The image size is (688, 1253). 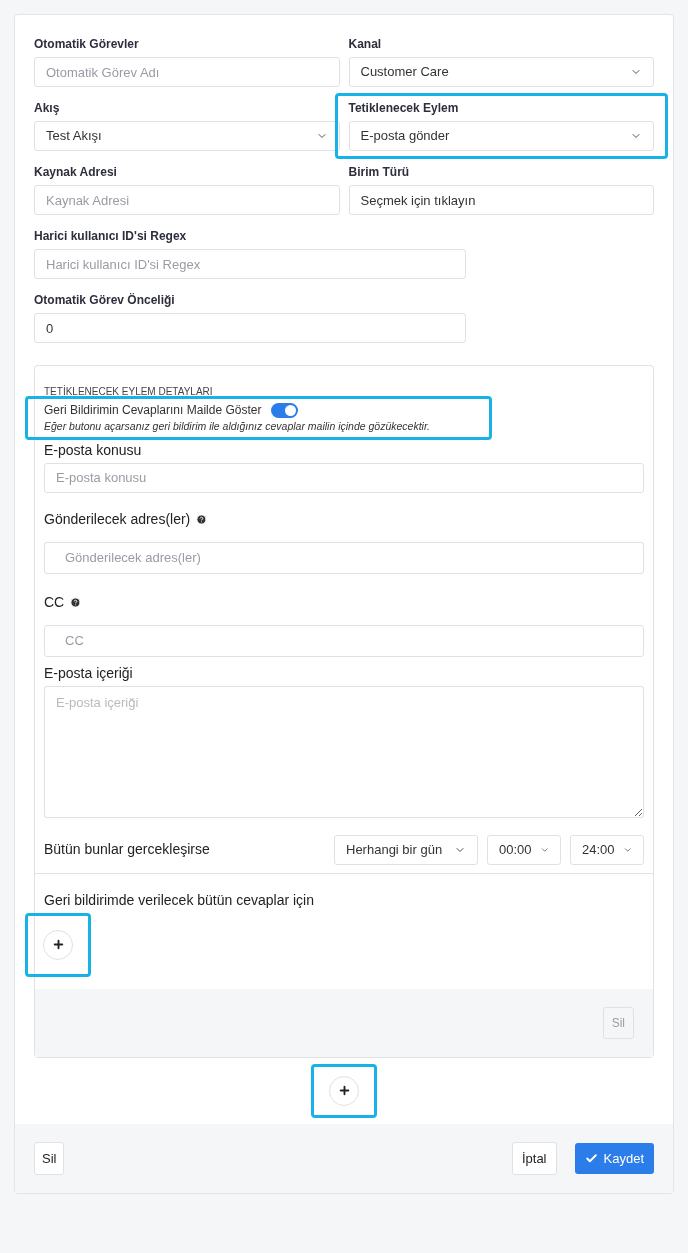 I want to click on dropdown: 00:00, so click(x=524, y=849).